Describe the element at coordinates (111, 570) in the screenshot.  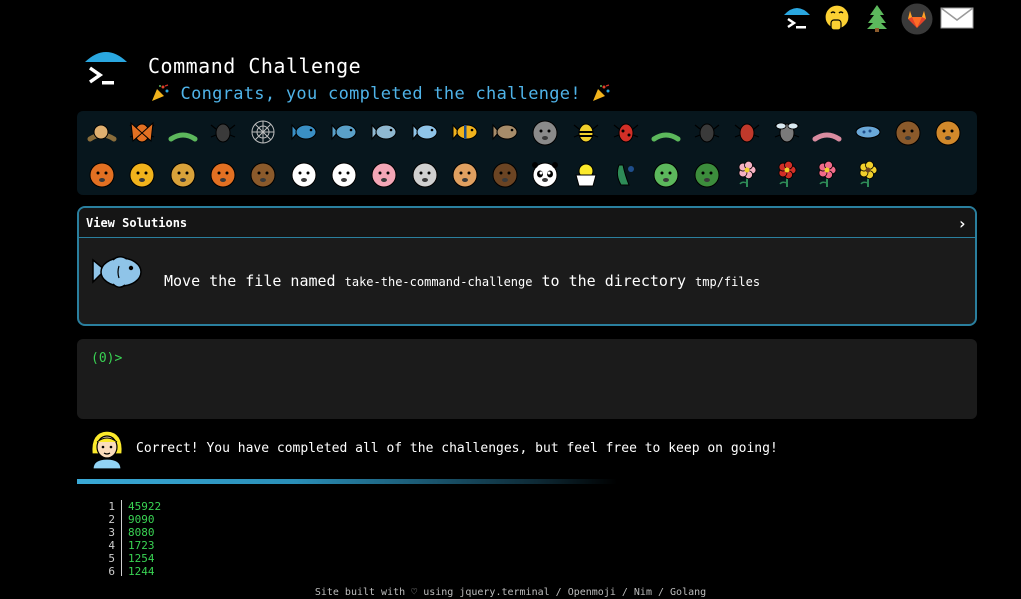
I see `line-number: 6` at that location.